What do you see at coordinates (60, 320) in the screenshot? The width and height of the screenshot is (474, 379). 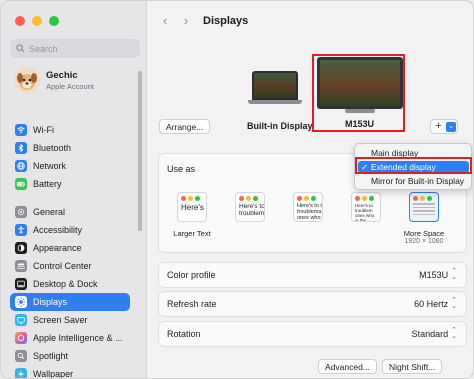 I see `sidebar-item-label: Screen Saver` at bounding box center [60, 320].